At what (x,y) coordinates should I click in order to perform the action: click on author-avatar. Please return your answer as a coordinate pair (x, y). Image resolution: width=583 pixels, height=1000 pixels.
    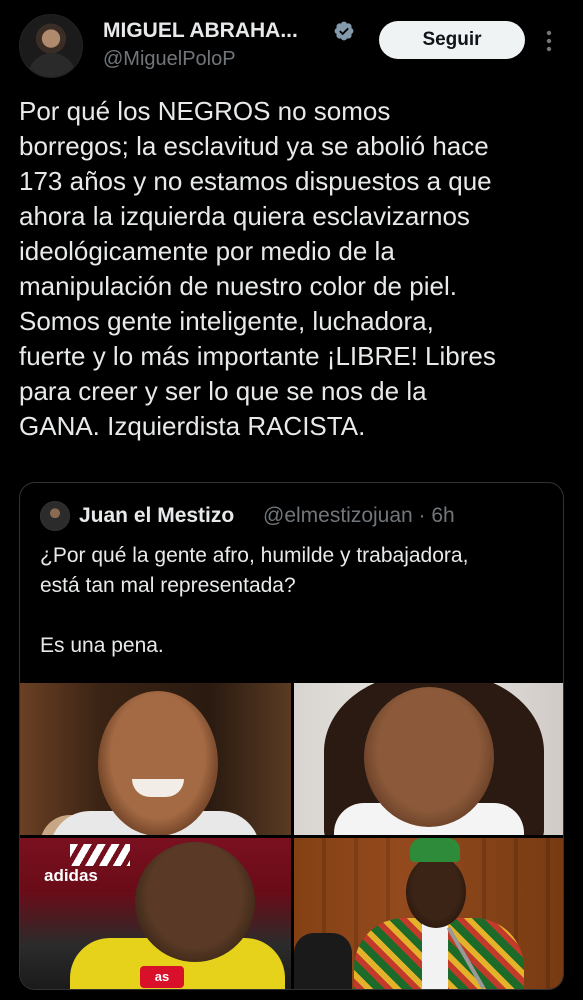
    Looking at the image, I should click on (51, 46).